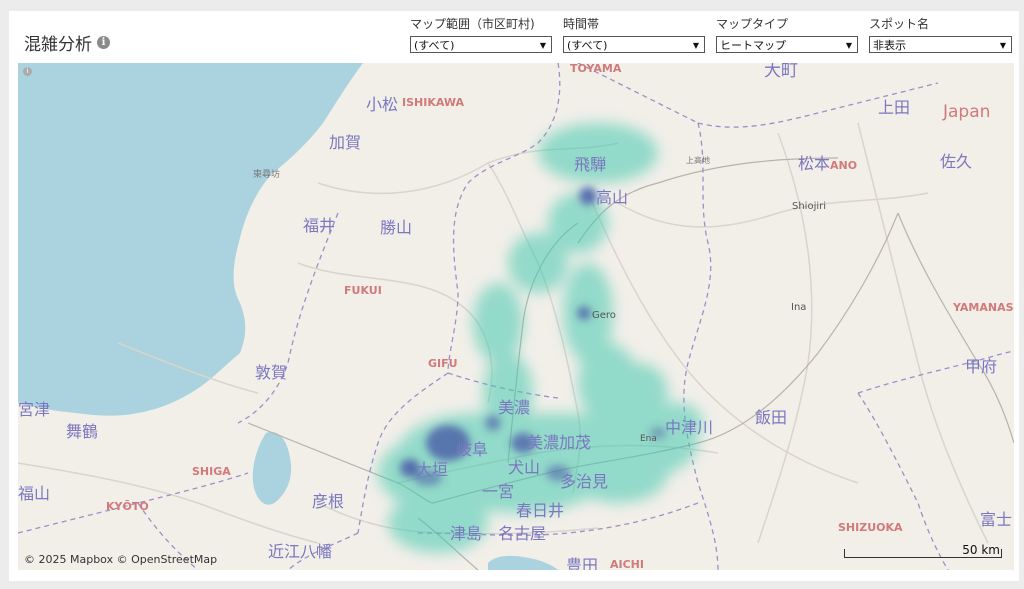 The width and height of the screenshot is (1024, 589). I want to click on map-range-select: (すべて) ▼, so click(481, 44).